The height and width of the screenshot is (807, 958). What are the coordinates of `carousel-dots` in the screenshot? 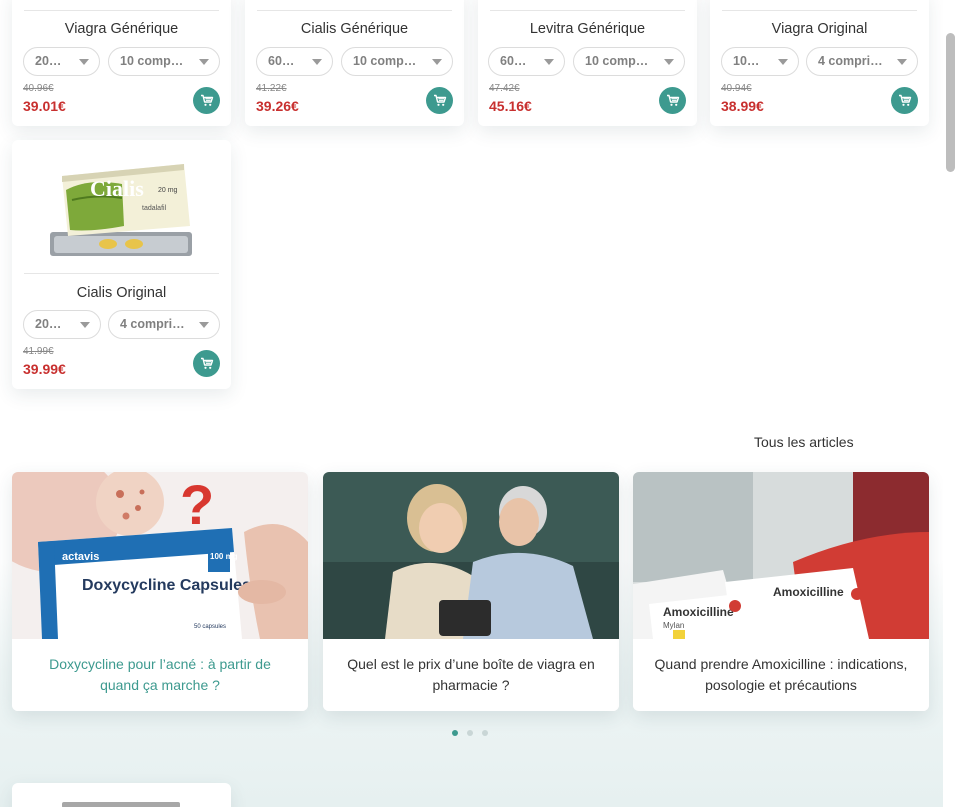 It's located at (470, 733).